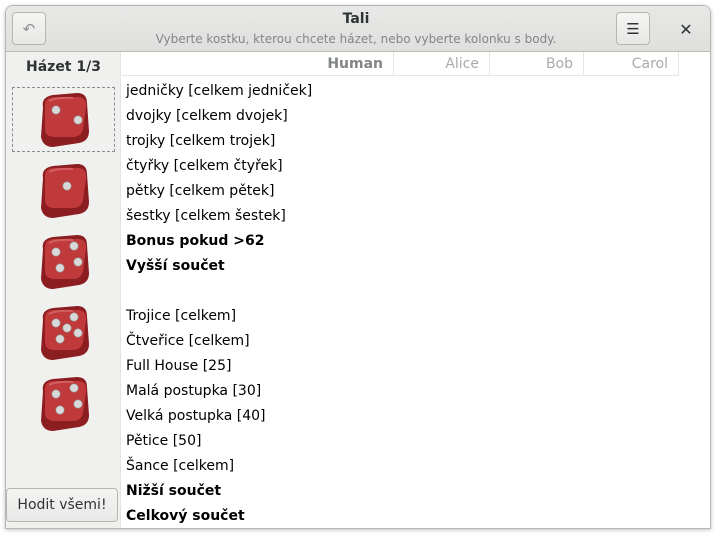  Describe the element at coordinates (178, 366) in the screenshot. I see `score-row-label: Full House [25]` at that location.